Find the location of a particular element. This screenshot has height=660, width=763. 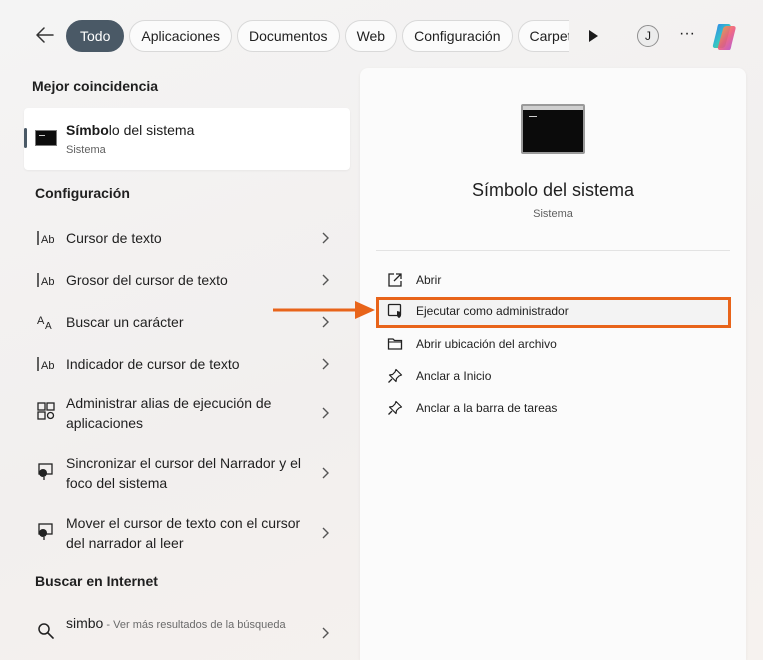

more-tabs-button is located at coordinates (593, 36).